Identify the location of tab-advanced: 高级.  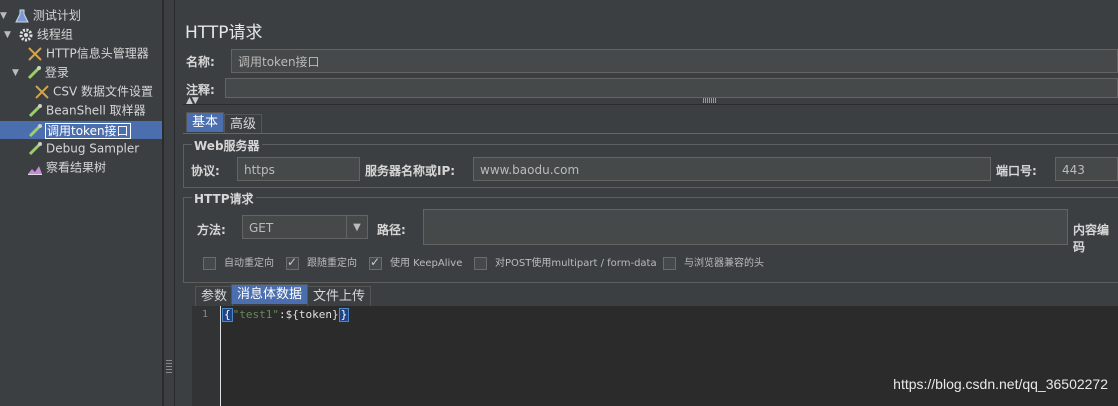
(243, 124).